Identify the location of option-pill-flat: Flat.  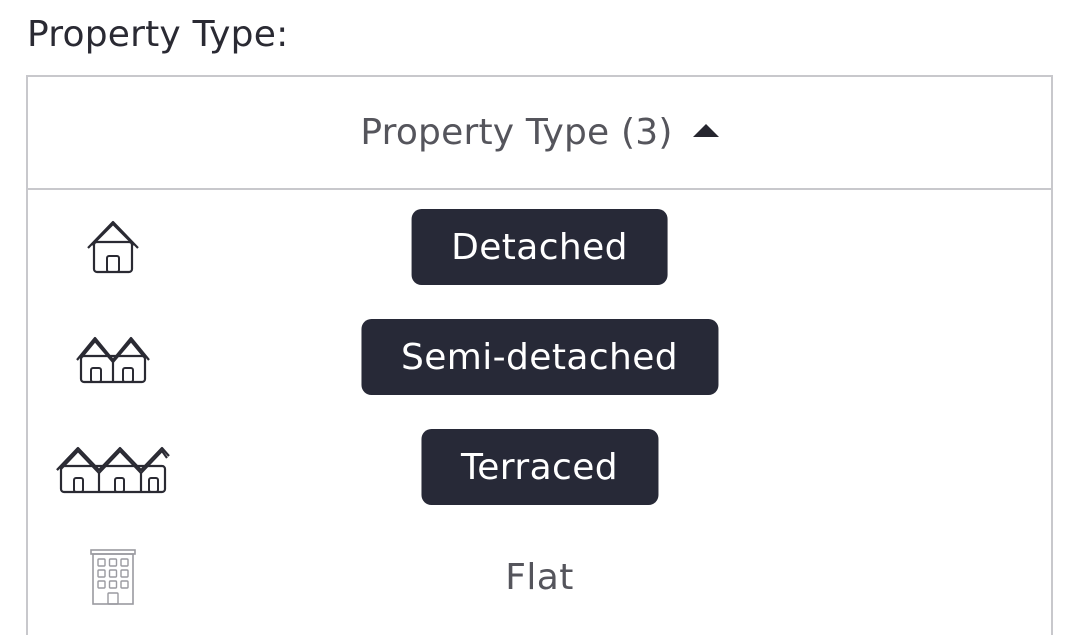
(539, 577).